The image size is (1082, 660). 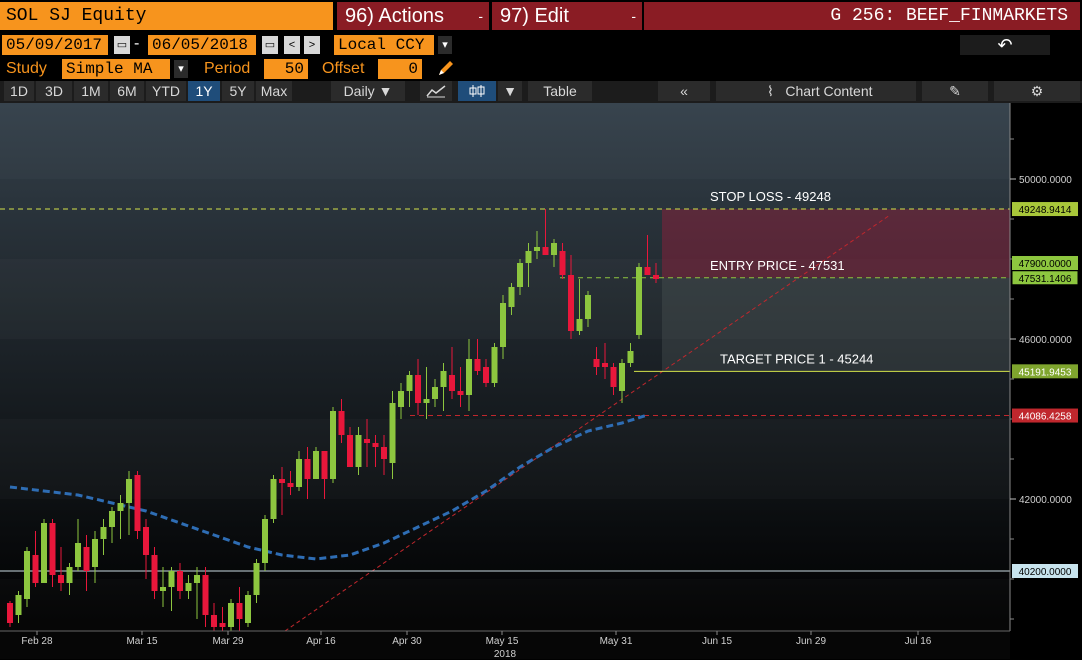 I want to click on next-period-button: >, so click(x=312, y=45).